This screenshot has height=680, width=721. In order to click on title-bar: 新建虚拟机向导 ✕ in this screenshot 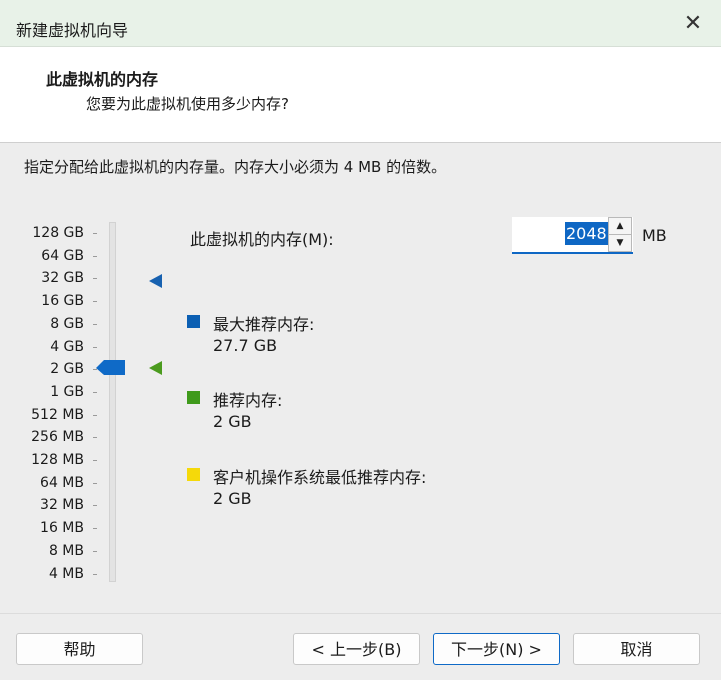, I will do `click(360, 23)`.